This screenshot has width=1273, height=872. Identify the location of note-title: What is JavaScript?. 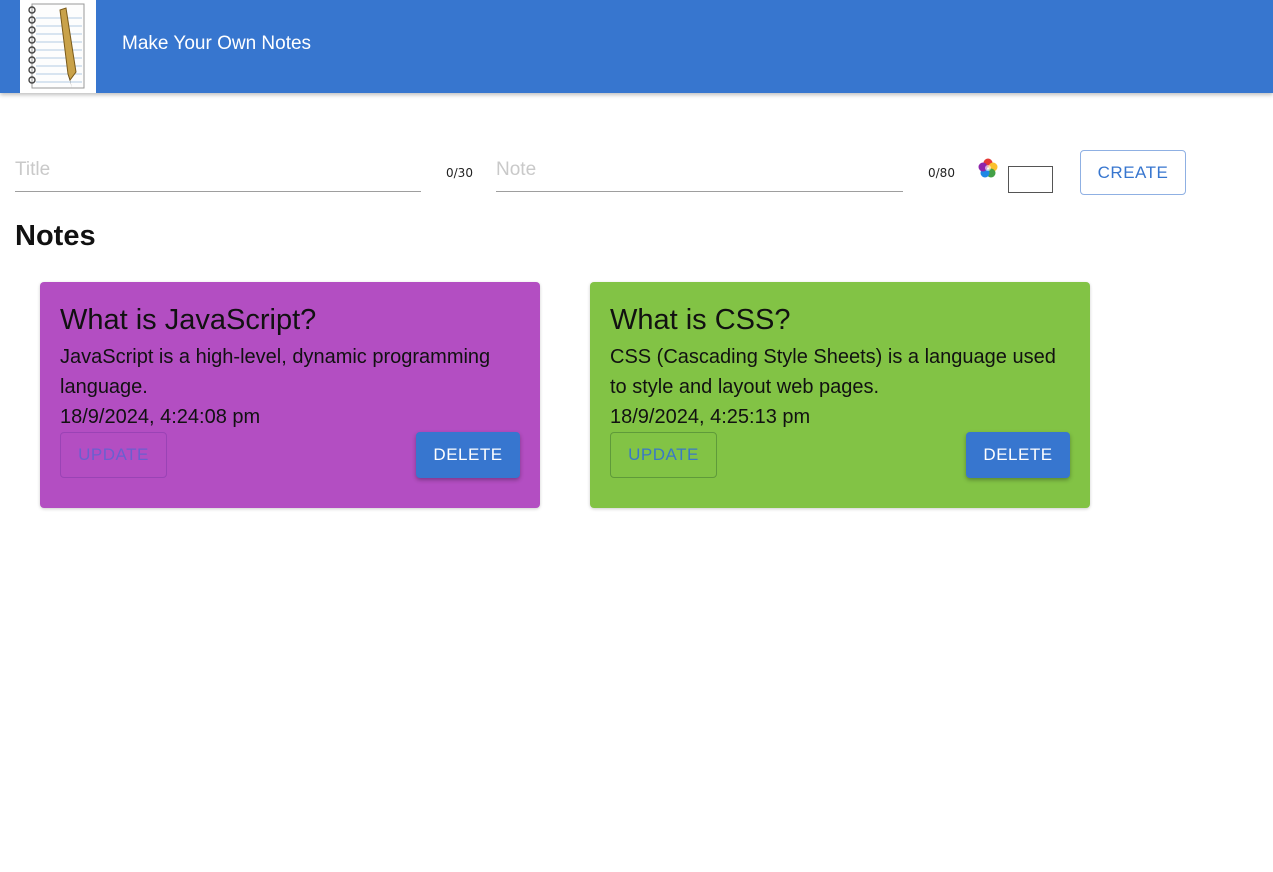
(188, 320).